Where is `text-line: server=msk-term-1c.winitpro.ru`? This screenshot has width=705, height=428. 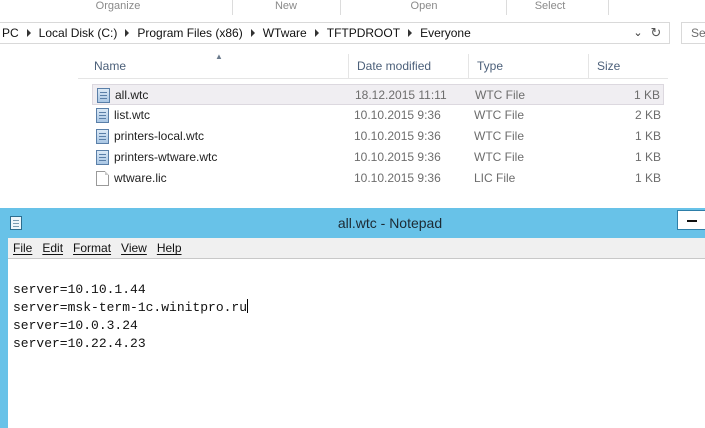 text-line: server=msk-term-1c.winitpro.ru is located at coordinates (131, 307).